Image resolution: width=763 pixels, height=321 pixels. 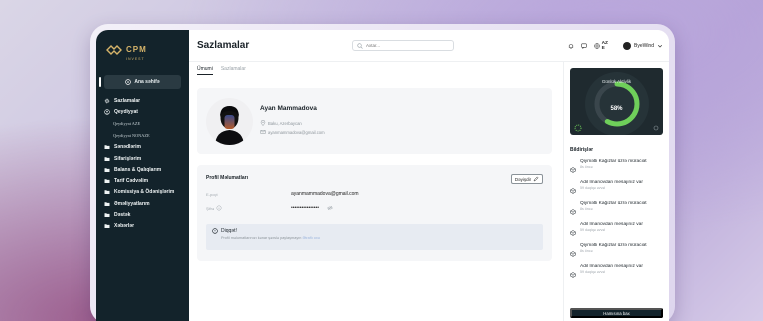 What do you see at coordinates (406, 45) in the screenshot?
I see `search-input` at bounding box center [406, 45].